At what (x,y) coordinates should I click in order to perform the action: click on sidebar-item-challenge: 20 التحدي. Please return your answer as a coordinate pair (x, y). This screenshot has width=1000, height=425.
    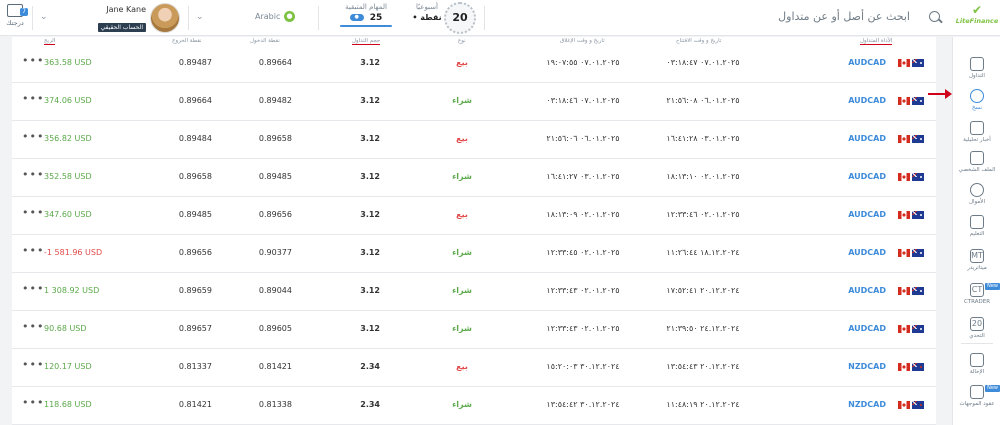
    Looking at the image, I should click on (976, 328).